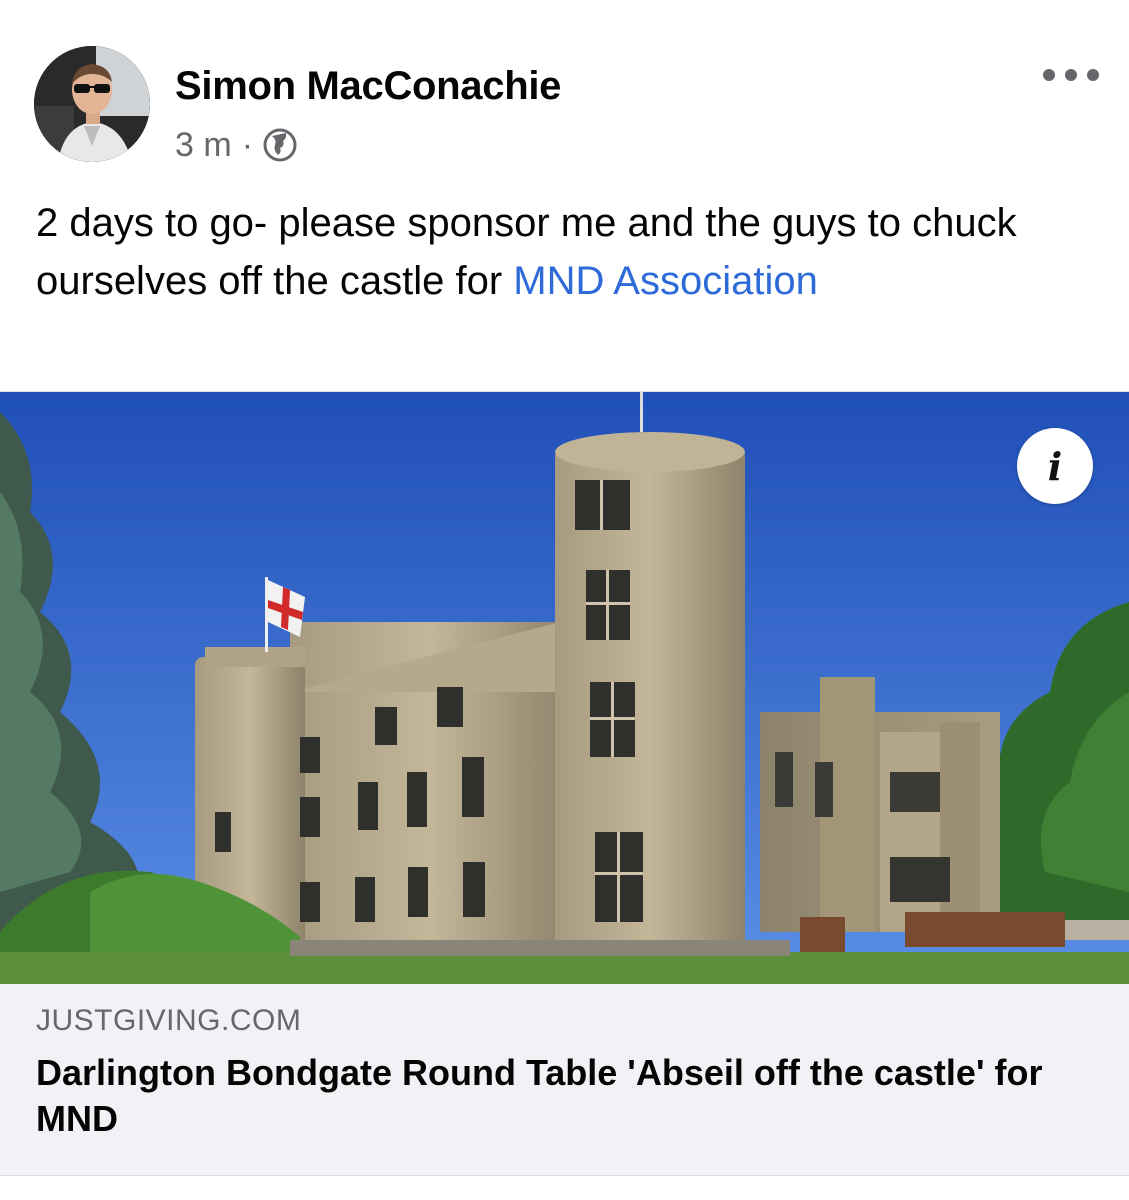 The image size is (1129, 1200). What do you see at coordinates (203, 145) in the screenshot?
I see `post-time: 3 m` at bounding box center [203, 145].